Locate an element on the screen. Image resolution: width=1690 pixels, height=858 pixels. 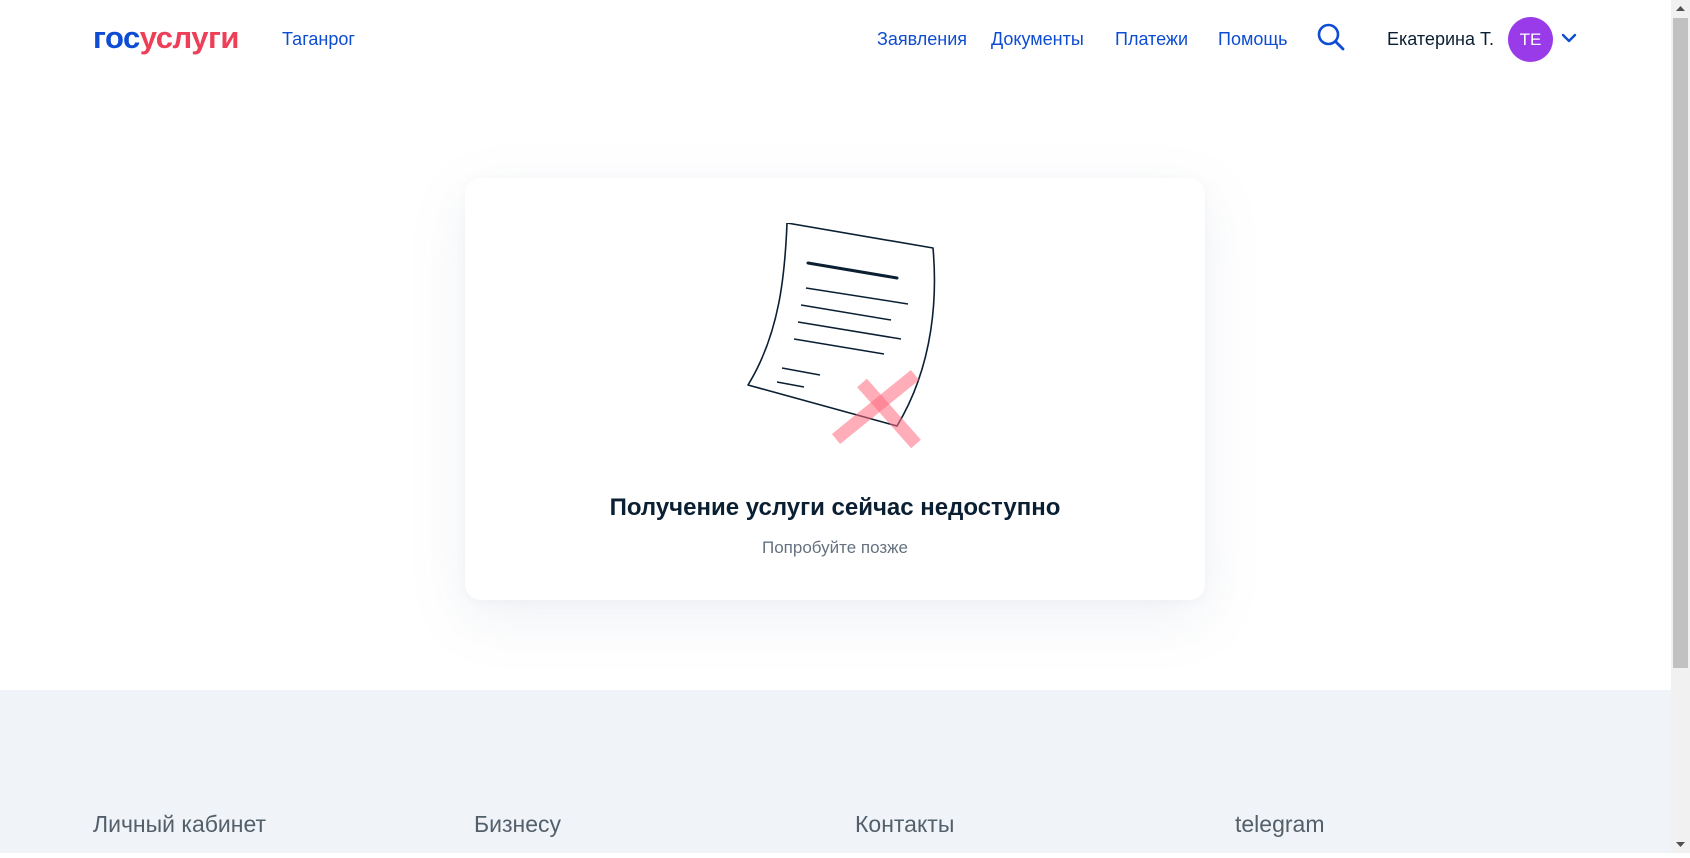
search-button is located at coordinates (1331, 37).